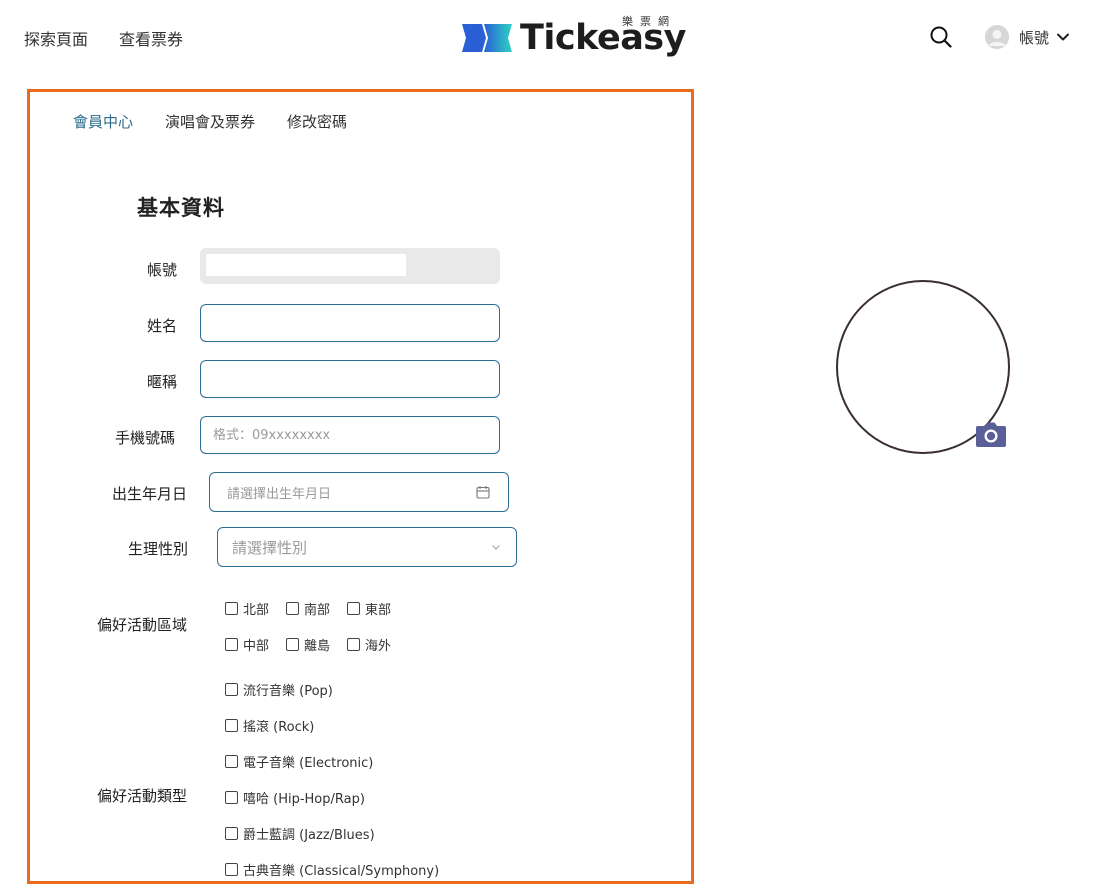 Image resolution: width=1117 pixels, height=890 pixels. I want to click on genre-option-label: 電子音樂 (Electronic), so click(308, 763).